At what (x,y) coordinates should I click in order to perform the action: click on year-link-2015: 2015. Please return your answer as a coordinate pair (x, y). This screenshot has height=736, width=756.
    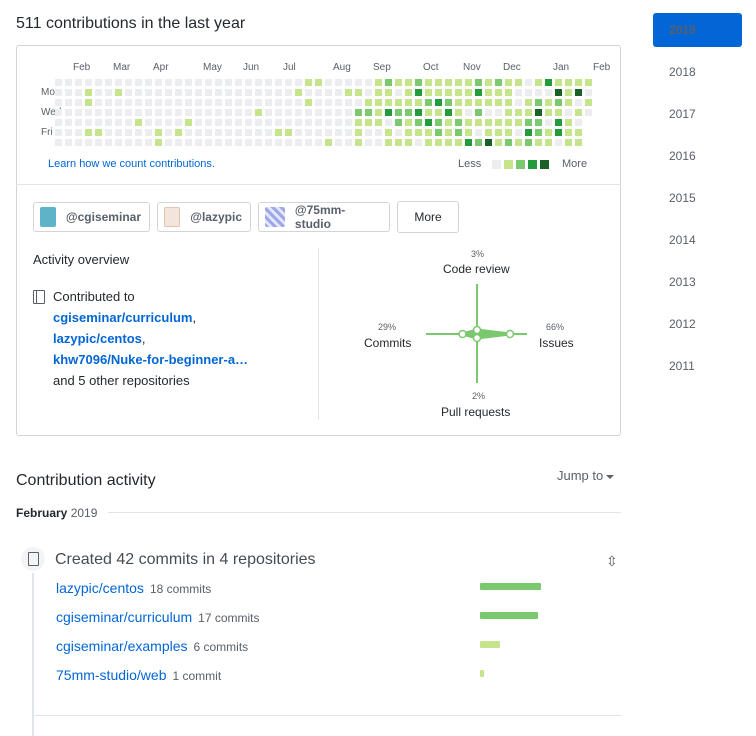
    Looking at the image, I should click on (682, 198).